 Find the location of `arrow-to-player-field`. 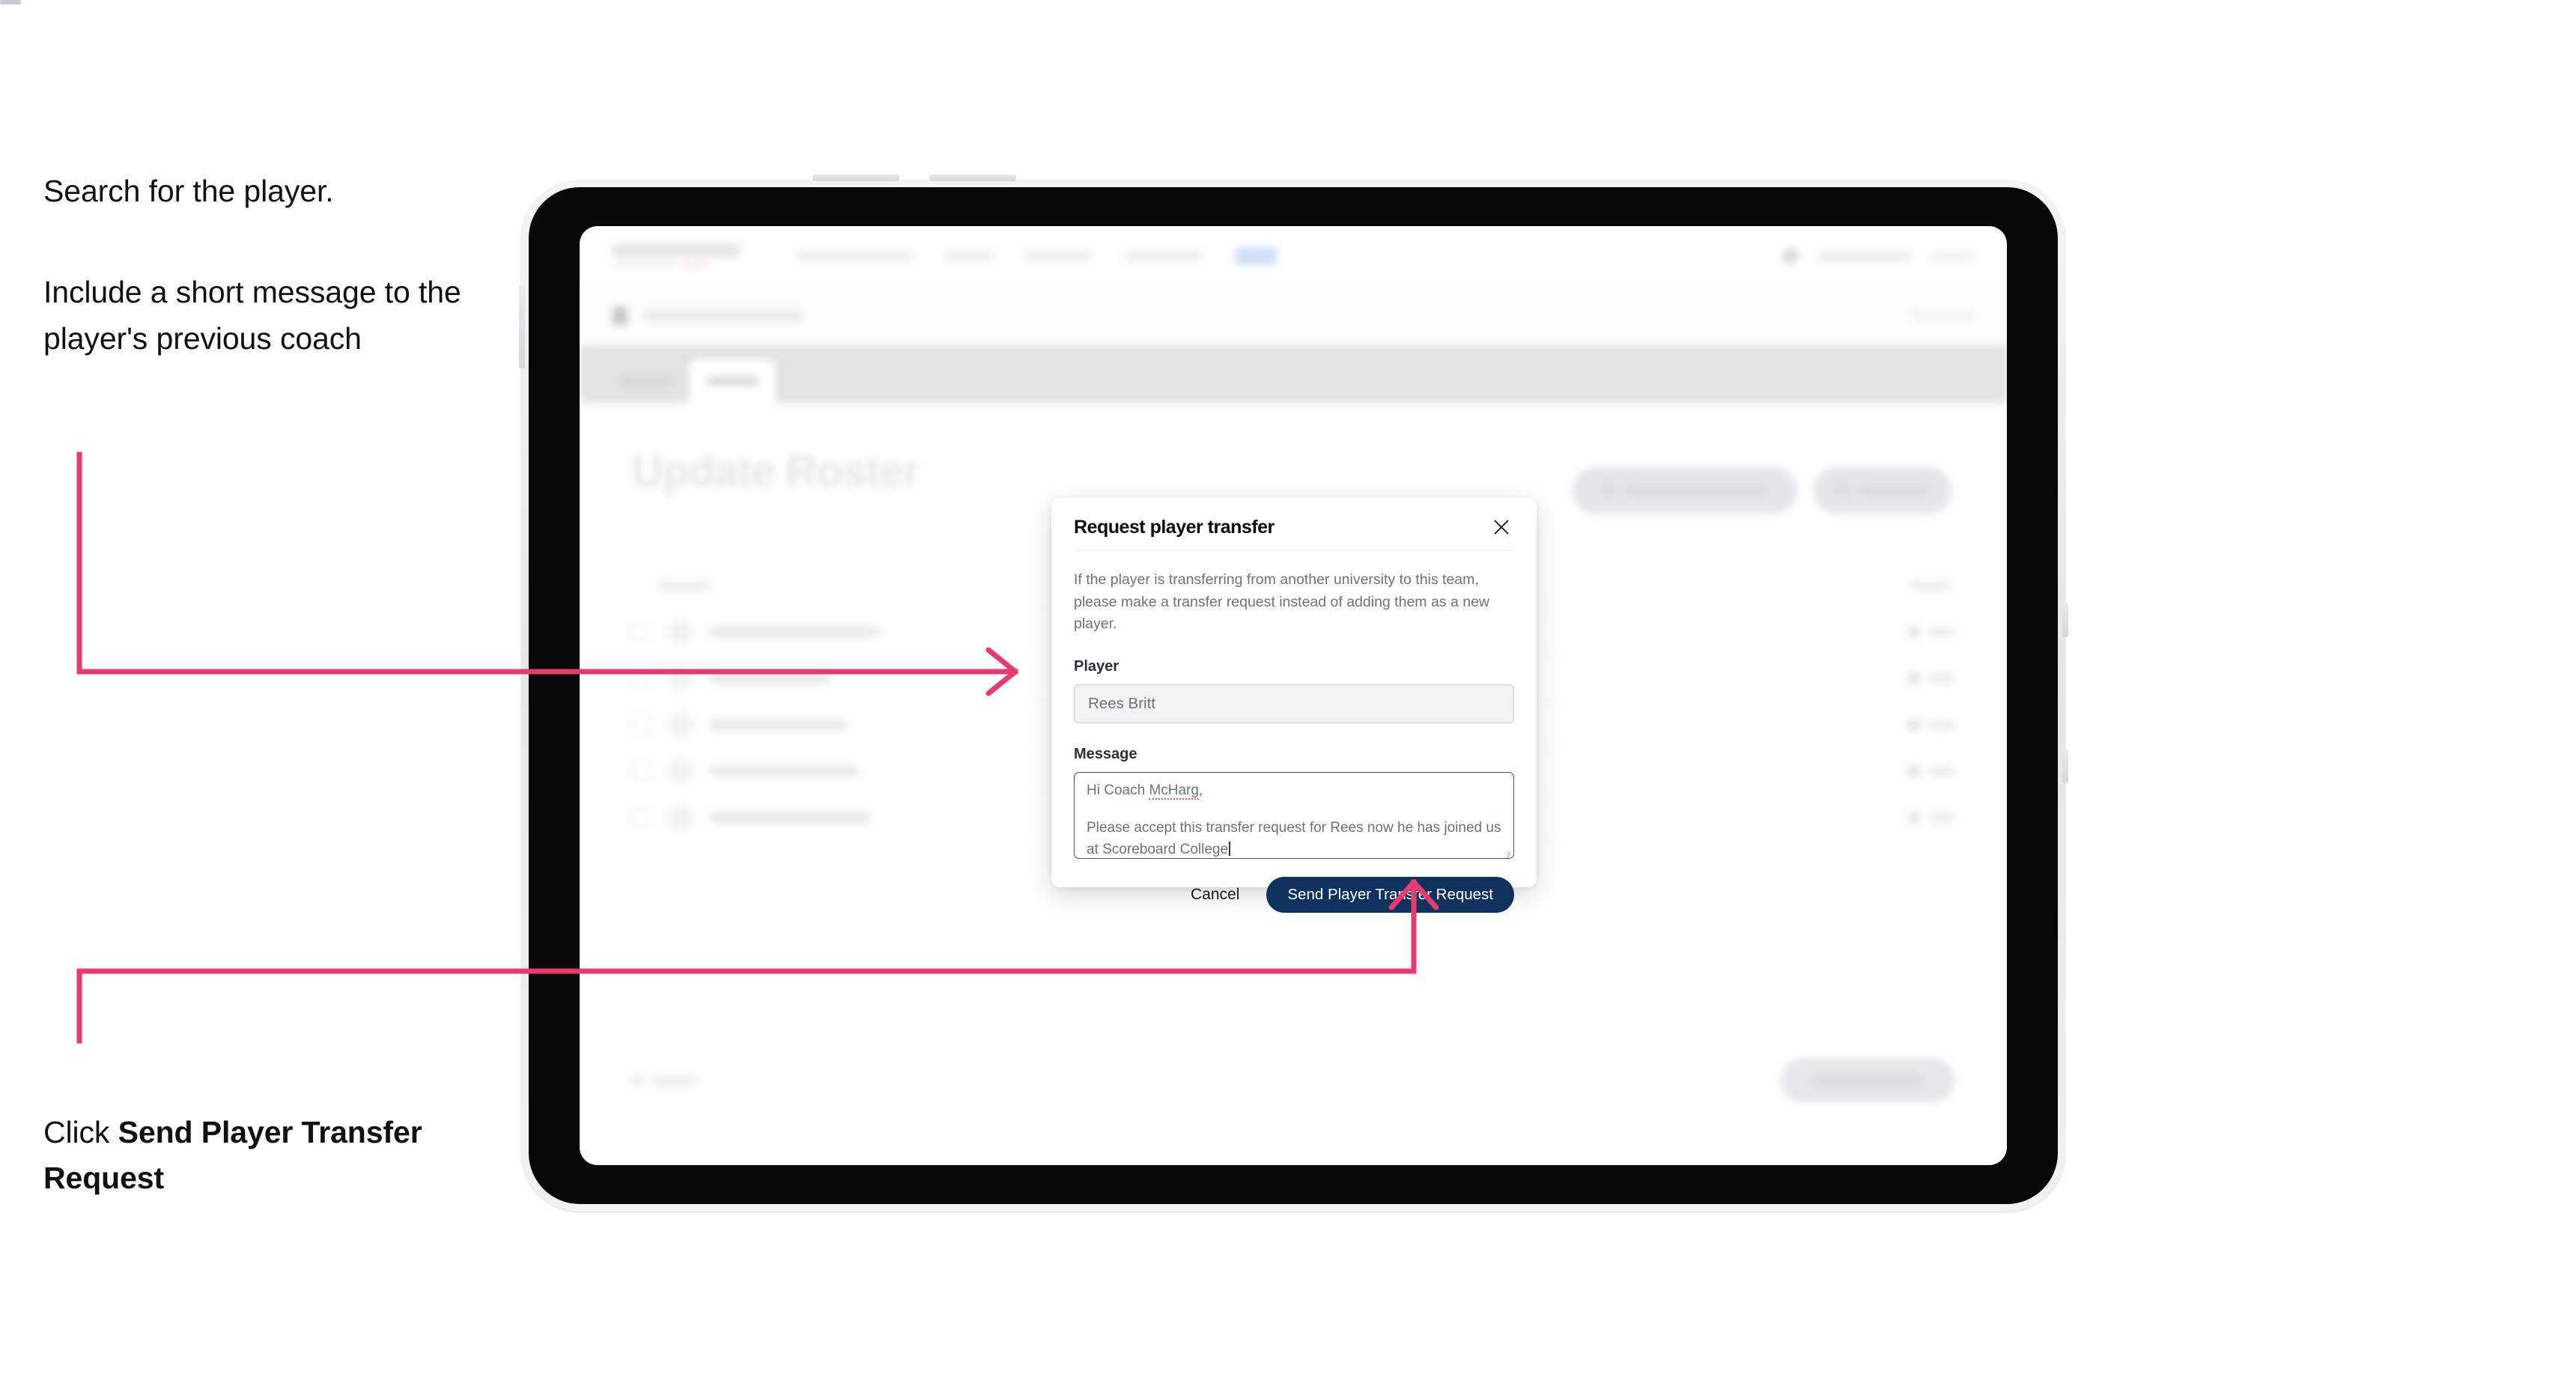

arrow-to-player-field is located at coordinates (547, 574).